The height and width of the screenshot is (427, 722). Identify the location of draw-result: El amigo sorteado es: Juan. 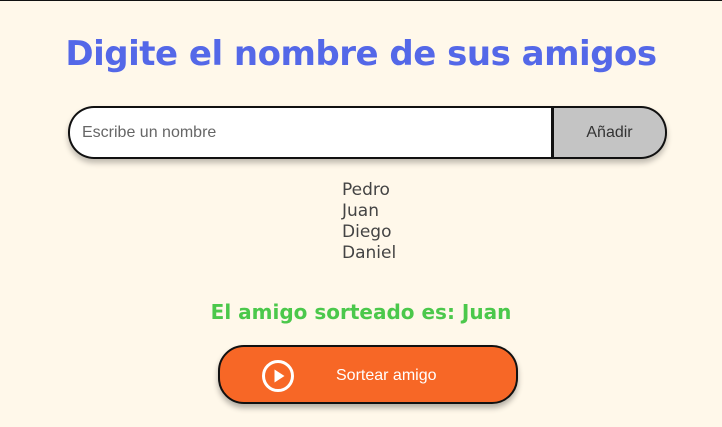
(361, 312).